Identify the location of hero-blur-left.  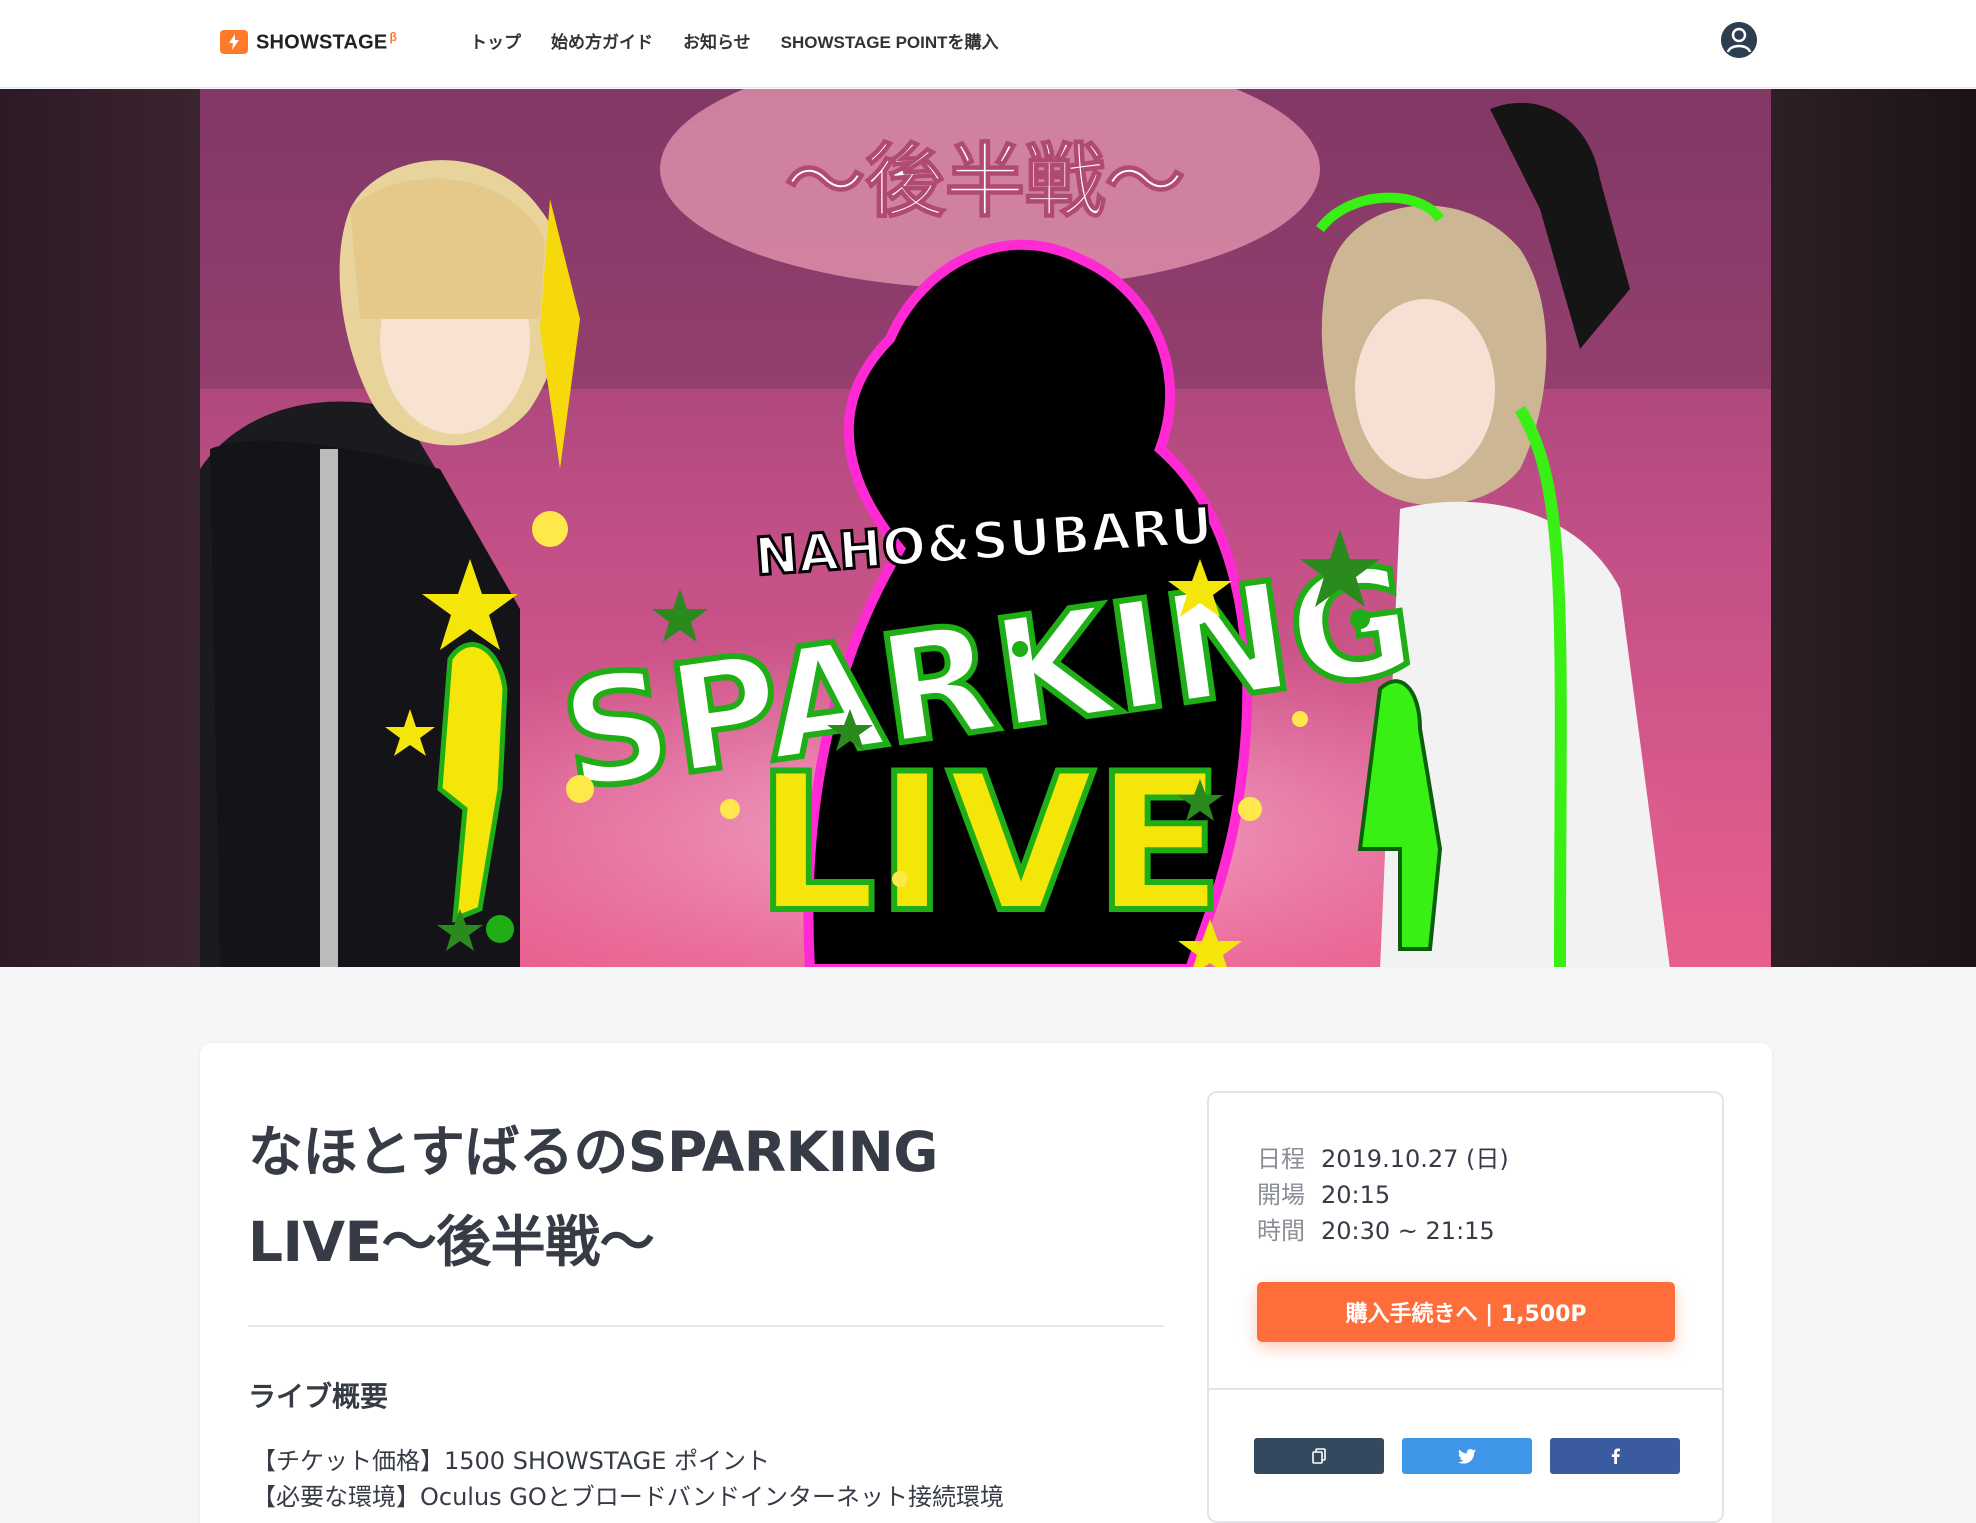
(100, 528).